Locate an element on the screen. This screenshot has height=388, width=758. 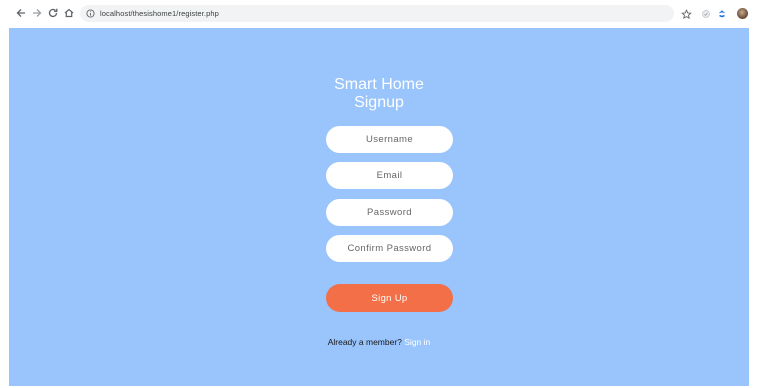
already-member-line: Already a member? Sign in is located at coordinates (379, 342).